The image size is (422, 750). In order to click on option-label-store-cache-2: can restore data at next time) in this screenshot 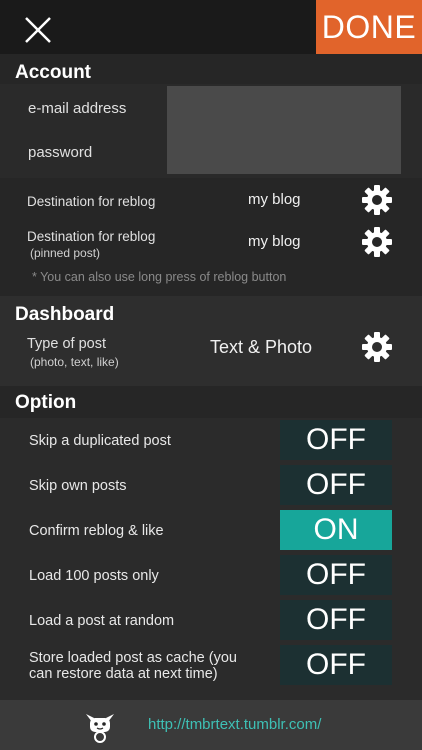, I will do `click(123, 674)`.